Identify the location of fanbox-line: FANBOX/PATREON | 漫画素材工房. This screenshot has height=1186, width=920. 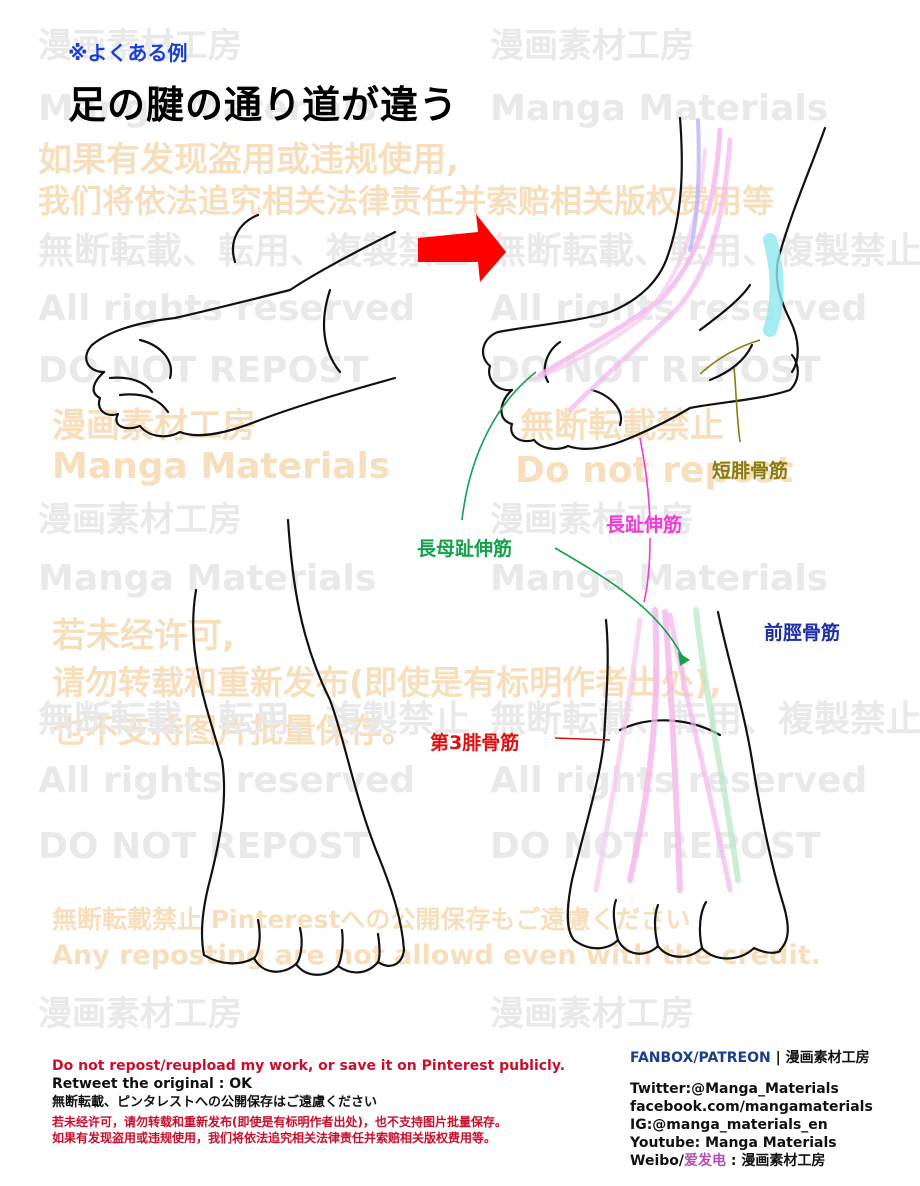
(750, 1058).